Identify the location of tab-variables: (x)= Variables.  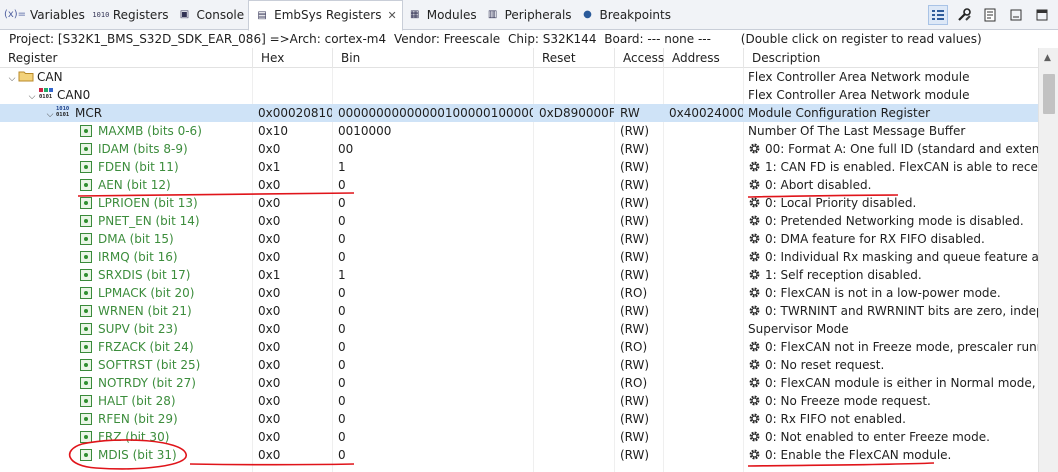
(44, 15).